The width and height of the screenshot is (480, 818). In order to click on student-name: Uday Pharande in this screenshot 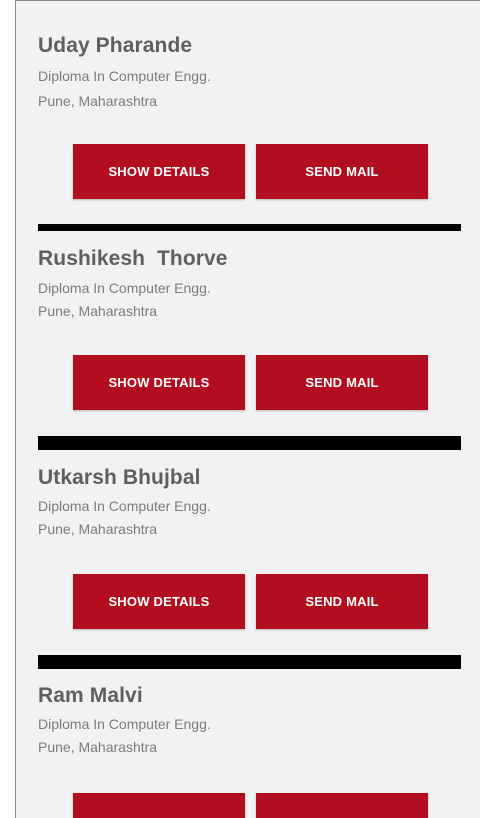, I will do `click(115, 45)`.